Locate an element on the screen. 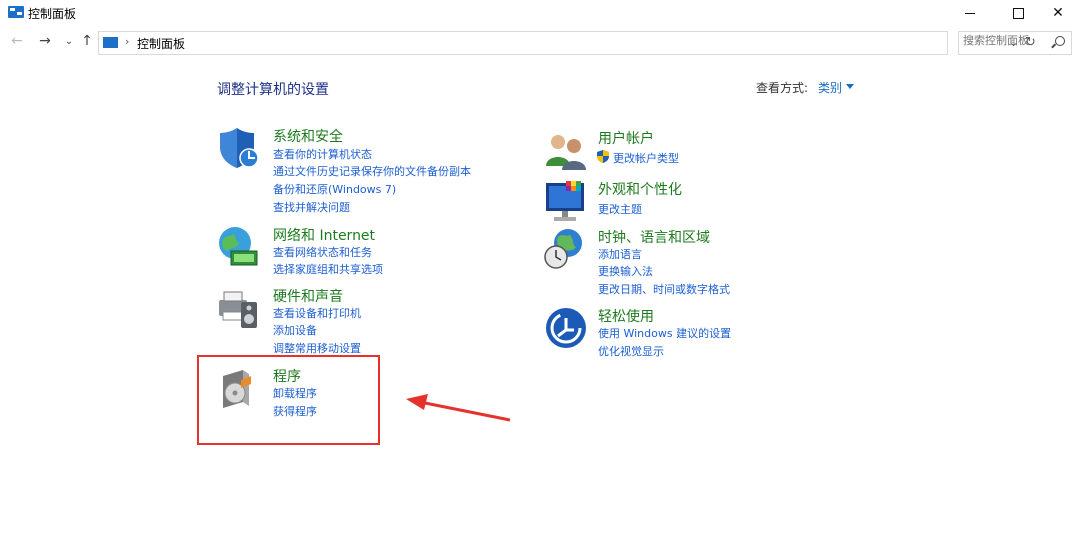 The height and width of the screenshot is (541, 1080). title-bar: 控制面板 ✕ is located at coordinates (540, 13).